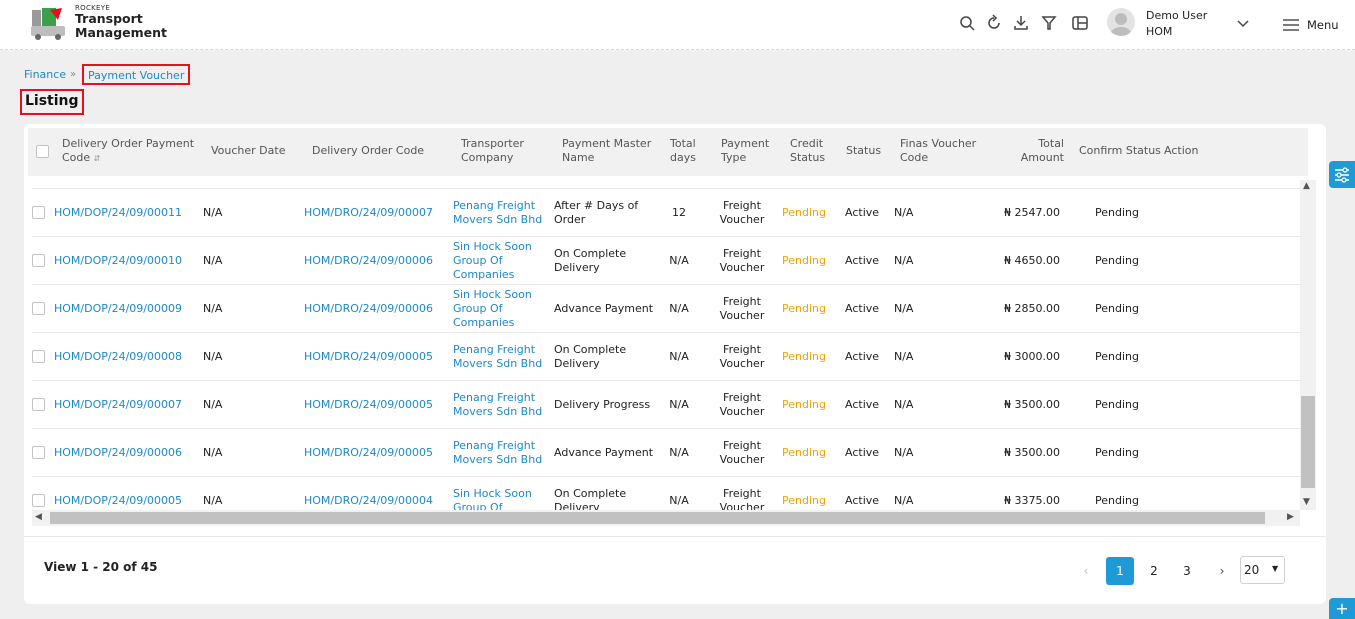 The image size is (1355, 619). I want to click on chevron-down-icon, so click(1243, 23).